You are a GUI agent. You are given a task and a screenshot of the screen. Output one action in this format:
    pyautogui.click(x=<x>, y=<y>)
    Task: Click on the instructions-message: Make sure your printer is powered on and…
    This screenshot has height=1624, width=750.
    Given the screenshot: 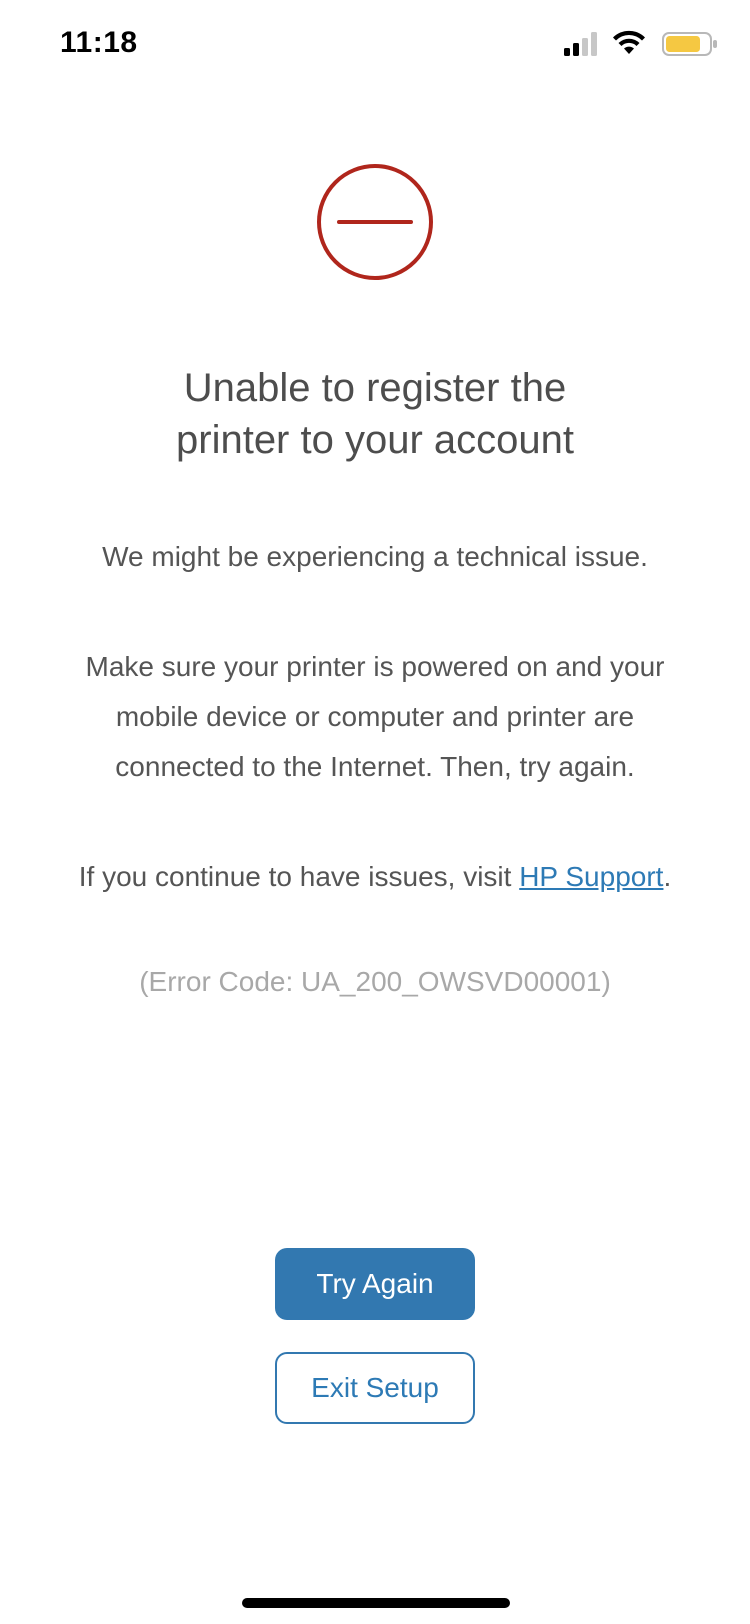 What is the action you would take?
    pyautogui.click(x=375, y=717)
    